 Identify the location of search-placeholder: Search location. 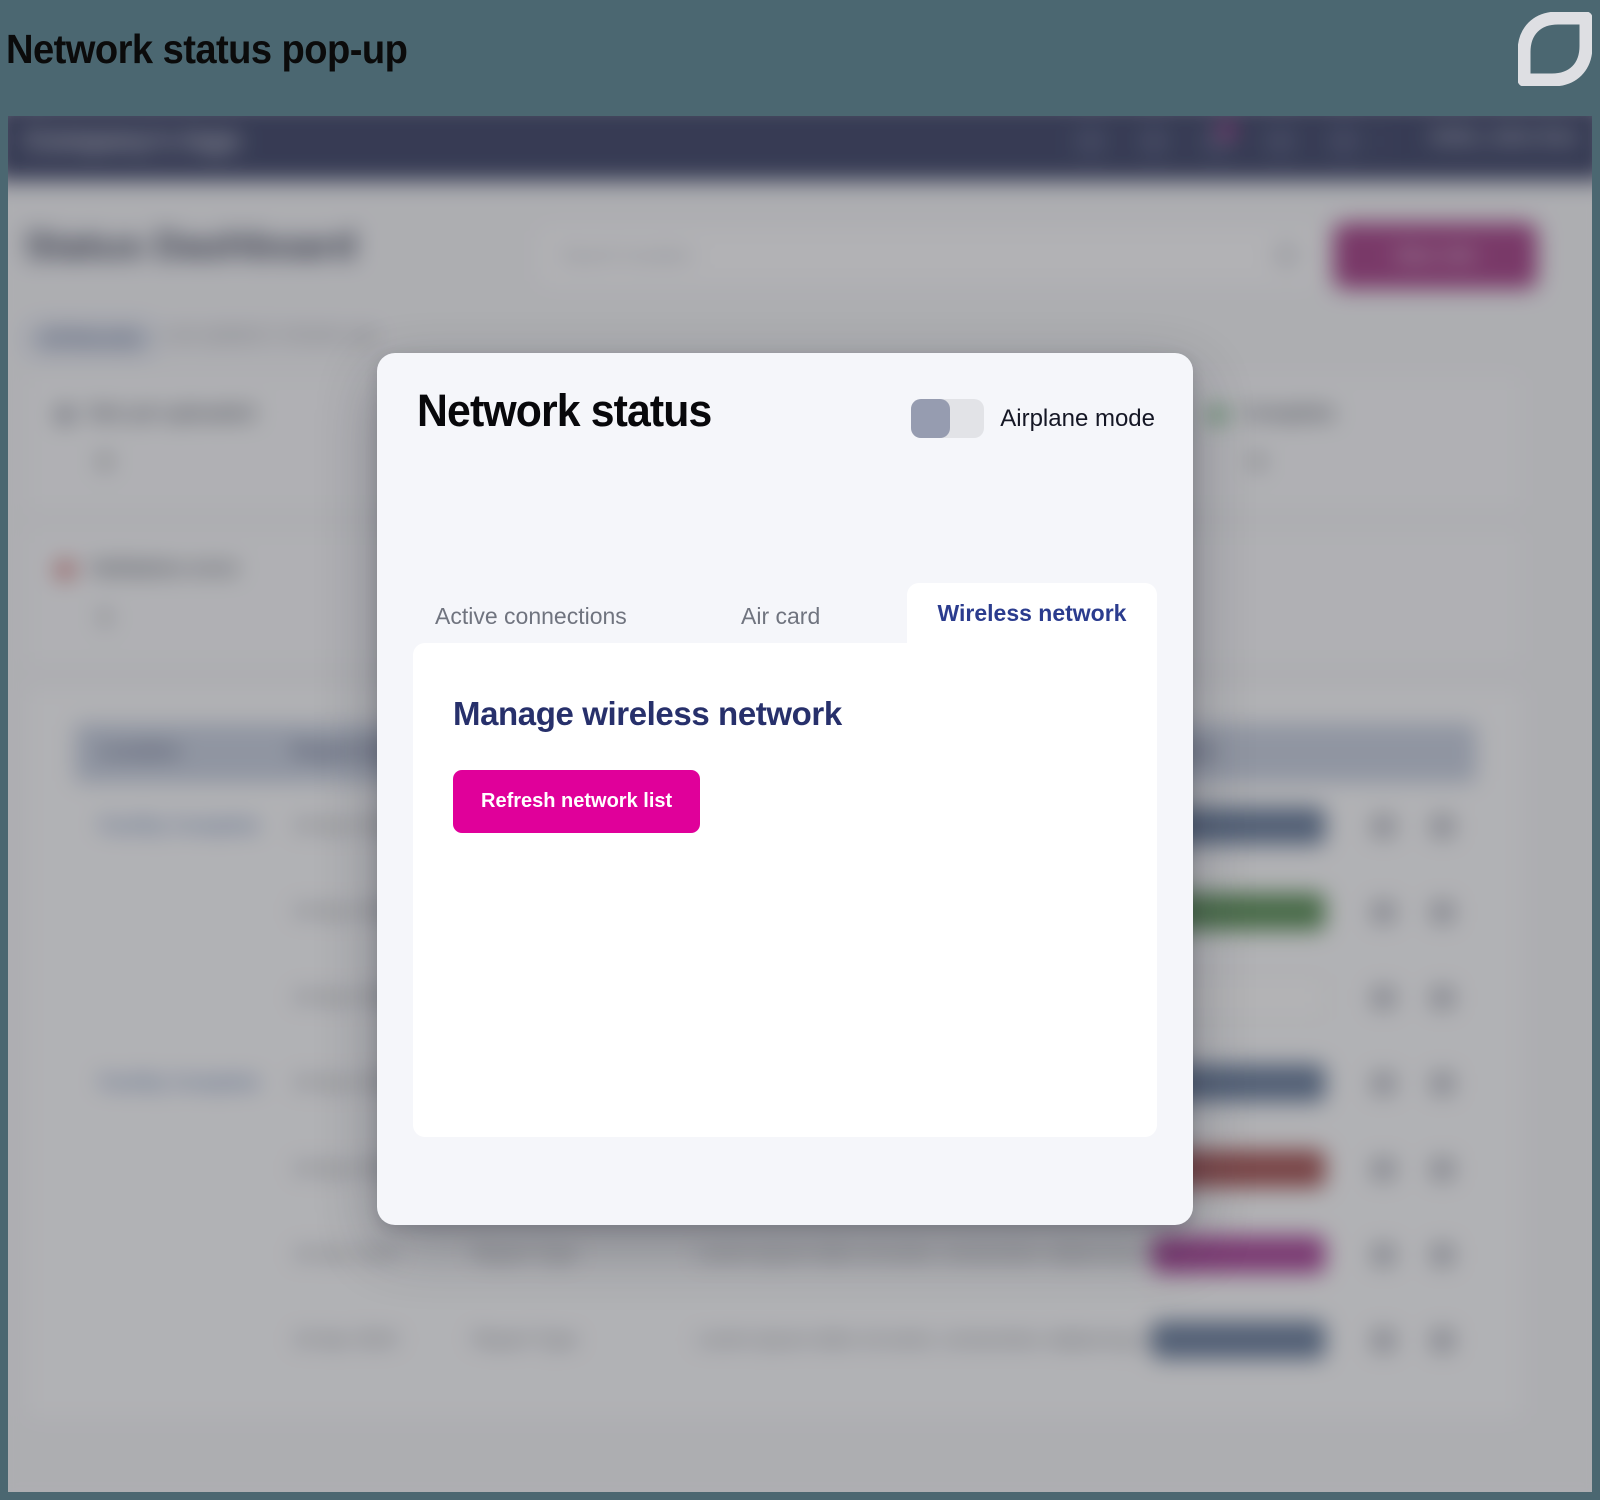
(626, 256).